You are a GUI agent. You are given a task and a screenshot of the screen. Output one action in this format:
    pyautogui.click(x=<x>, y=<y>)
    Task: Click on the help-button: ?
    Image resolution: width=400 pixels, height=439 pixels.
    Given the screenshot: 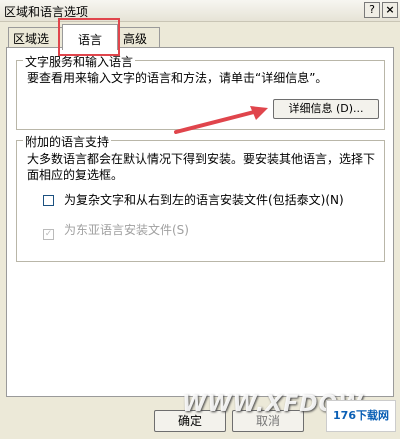 What is the action you would take?
    pyautogui.click(x=372, y=10)
    